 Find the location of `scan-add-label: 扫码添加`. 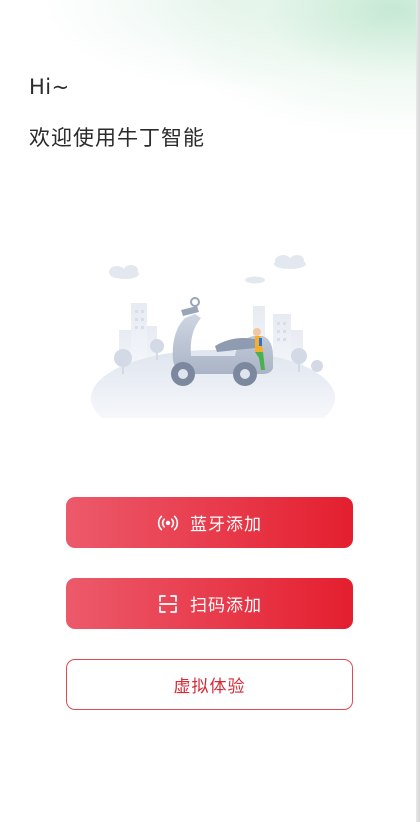

scan-add-label: 扫码添加 is located at coordinates (226, 606).